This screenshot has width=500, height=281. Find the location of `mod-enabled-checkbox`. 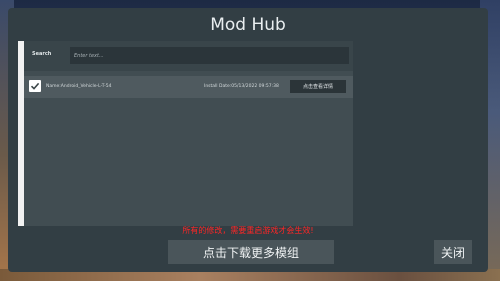

mod-enabled-checkbox is located at coordinates (35, 86).